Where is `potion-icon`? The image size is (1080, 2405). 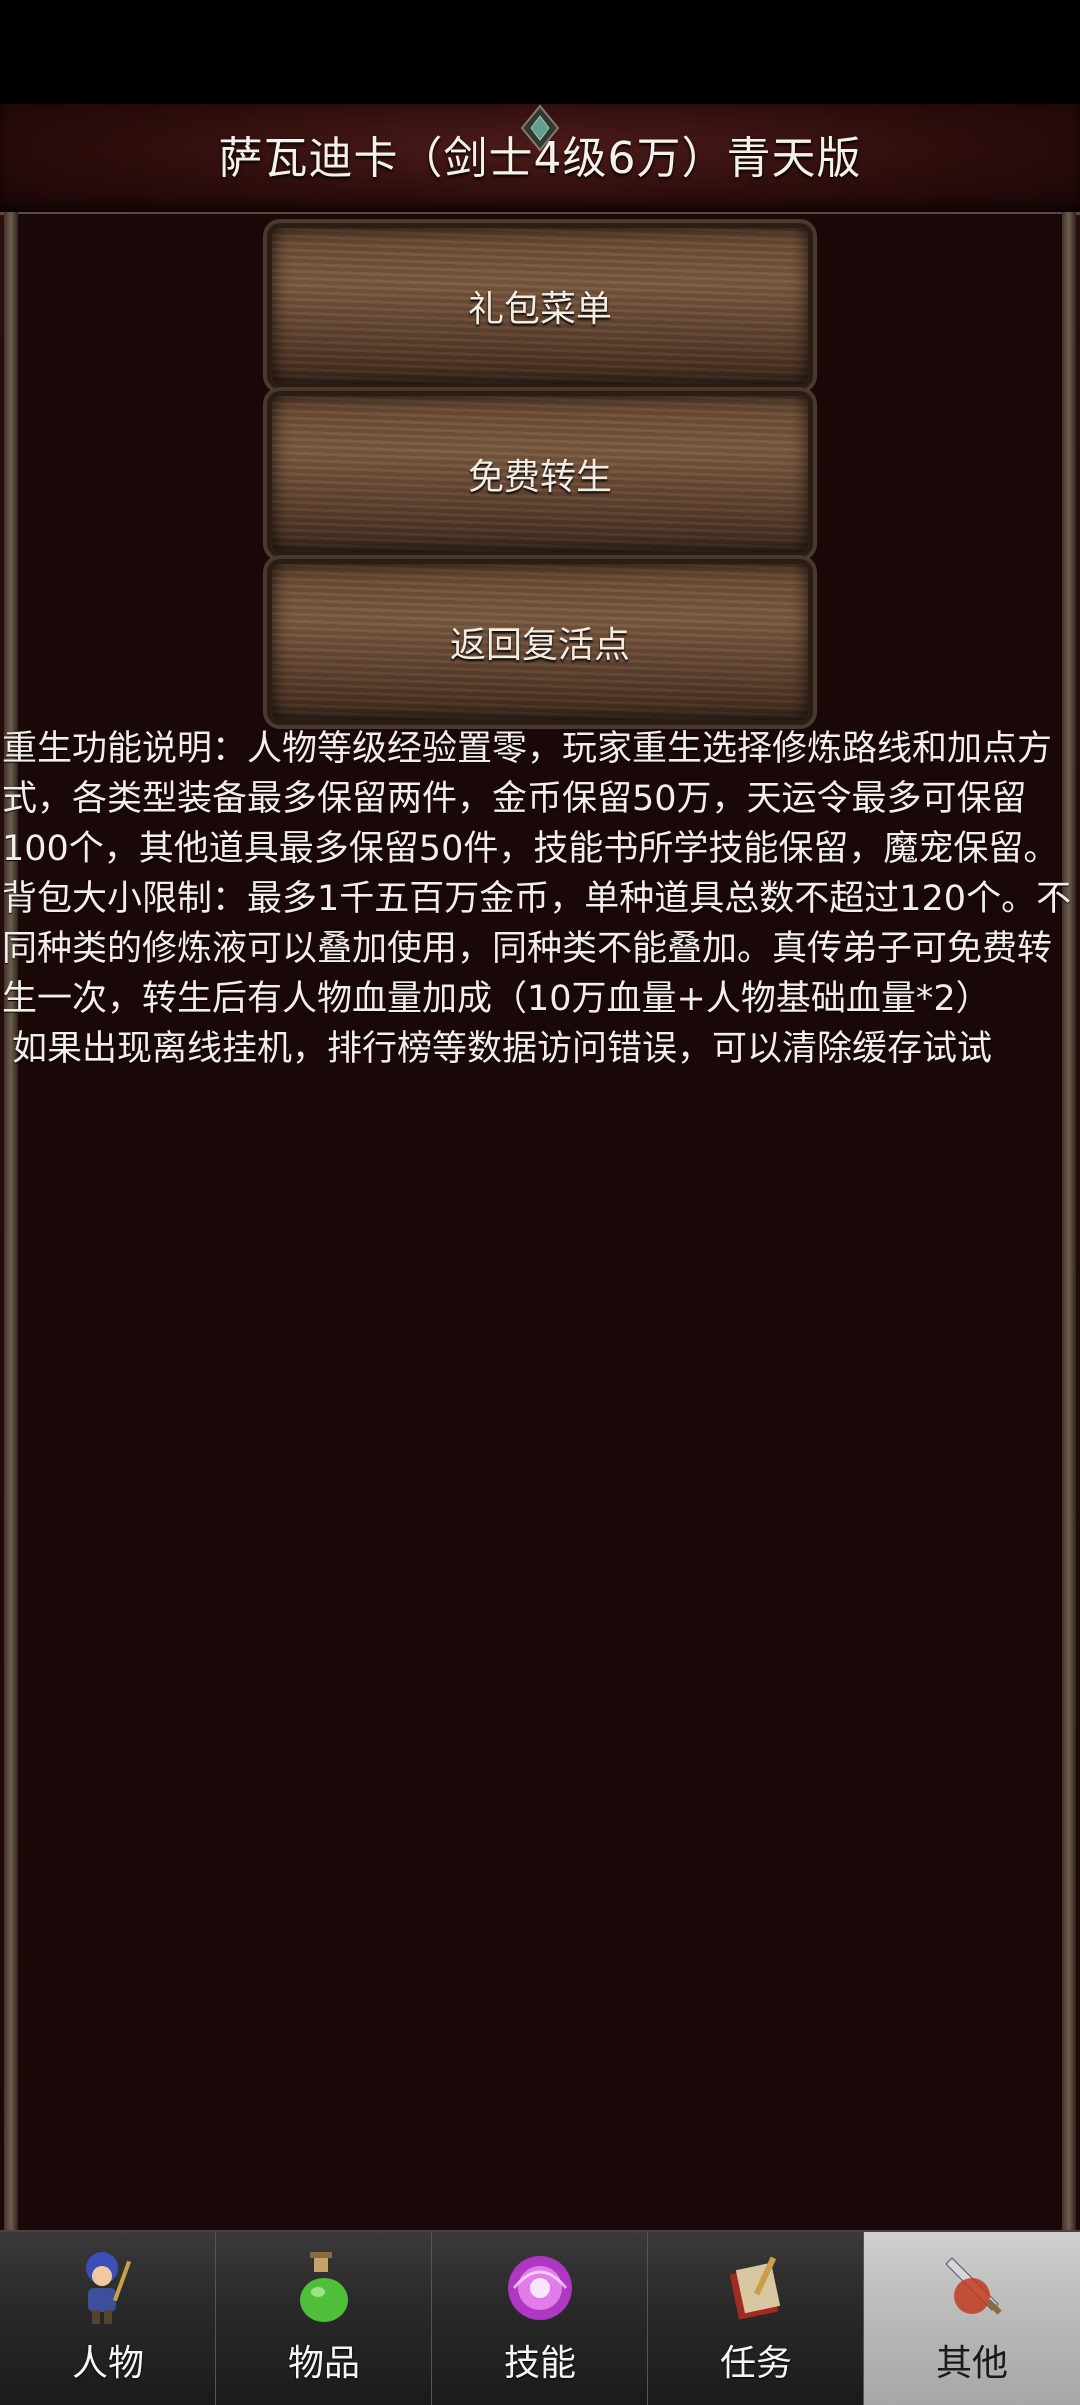 potion-icon is located at coordinates (324, 2287).